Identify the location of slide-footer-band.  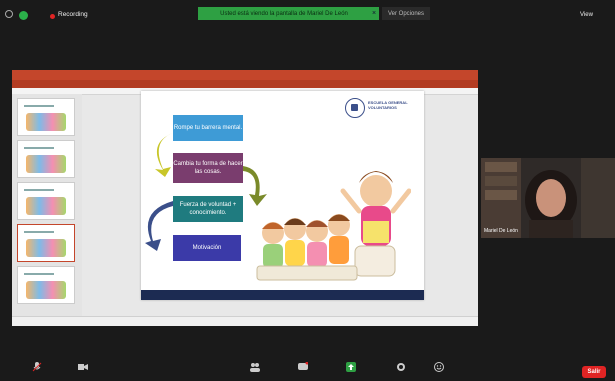
(282, 295).